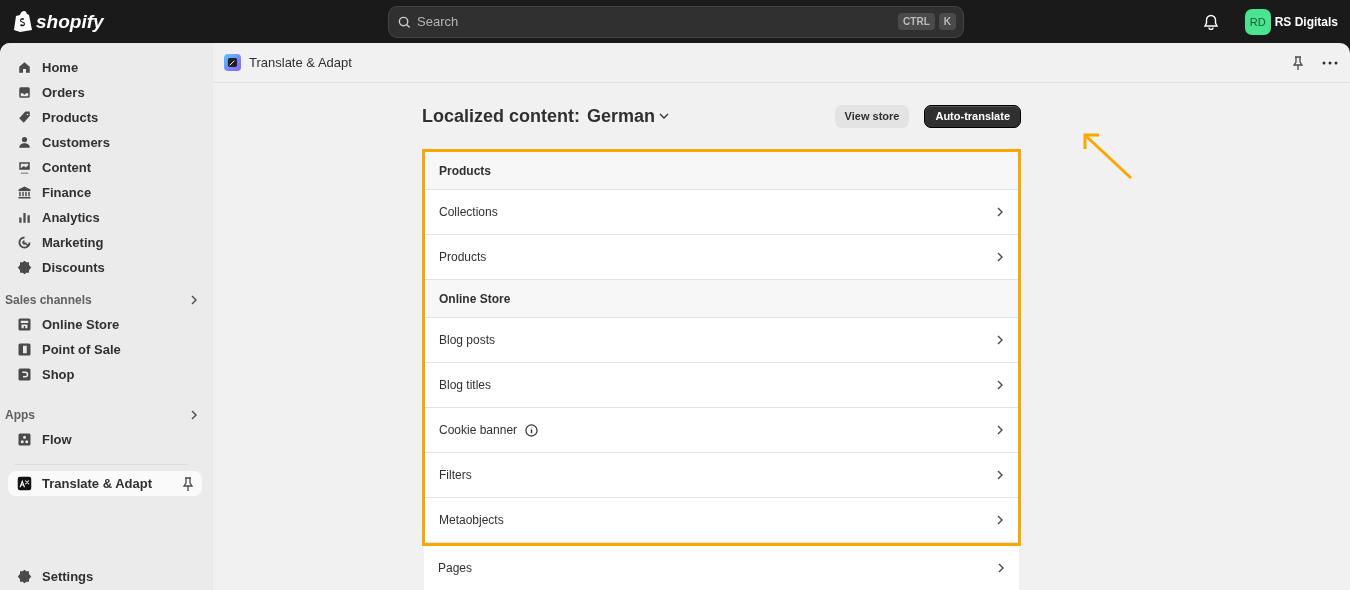 This screenshot has width=1350, height=590. I want to click on language-selector: German, so click(628, 116).